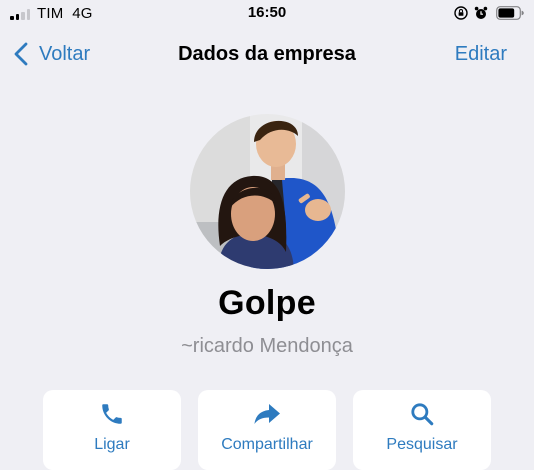  Describe the element at coordinates (461, 13) in the screenshot. I see `orientation-lock-icon` at that location.